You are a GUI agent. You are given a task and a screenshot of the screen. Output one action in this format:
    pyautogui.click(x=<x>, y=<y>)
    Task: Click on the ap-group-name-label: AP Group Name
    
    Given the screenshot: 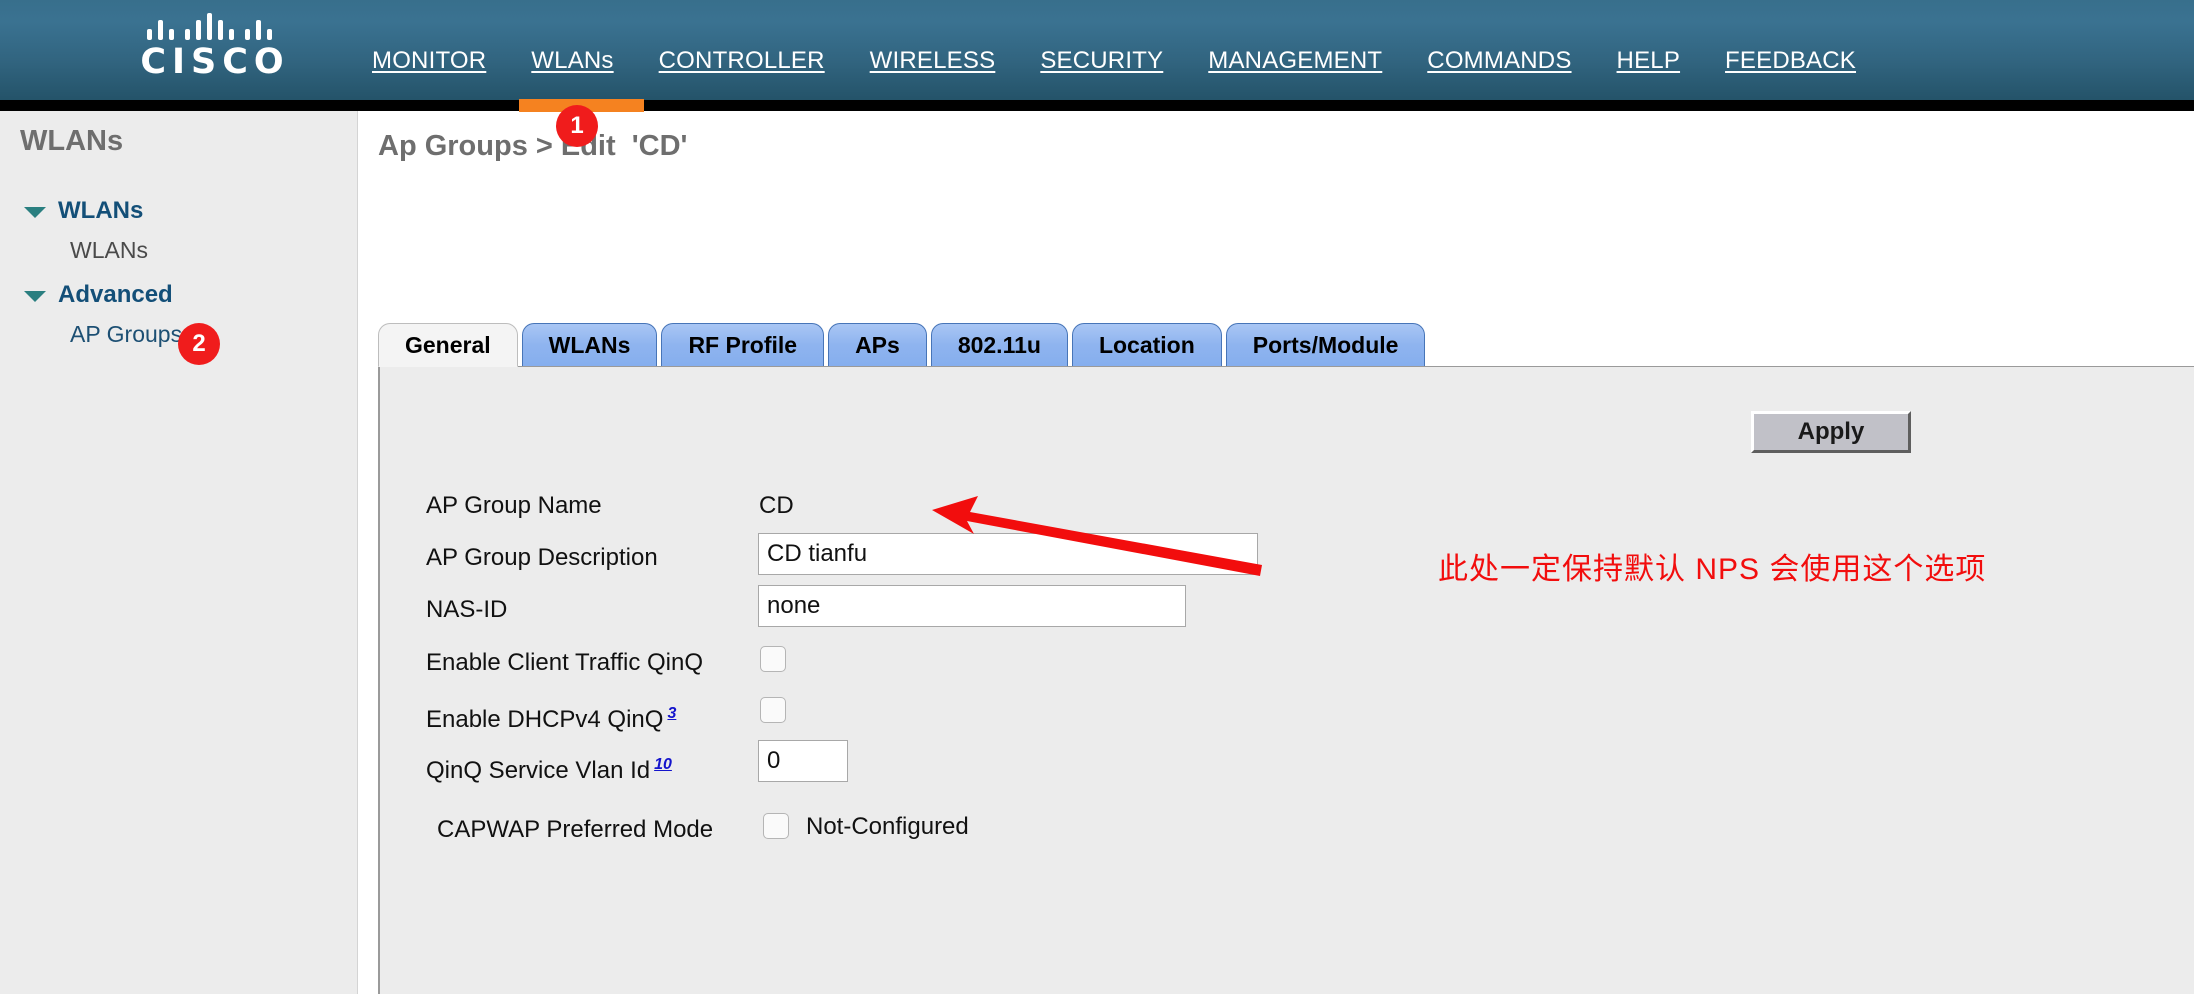 What is the action you would take?
    pyautogui.click(x=514, y=505)
    